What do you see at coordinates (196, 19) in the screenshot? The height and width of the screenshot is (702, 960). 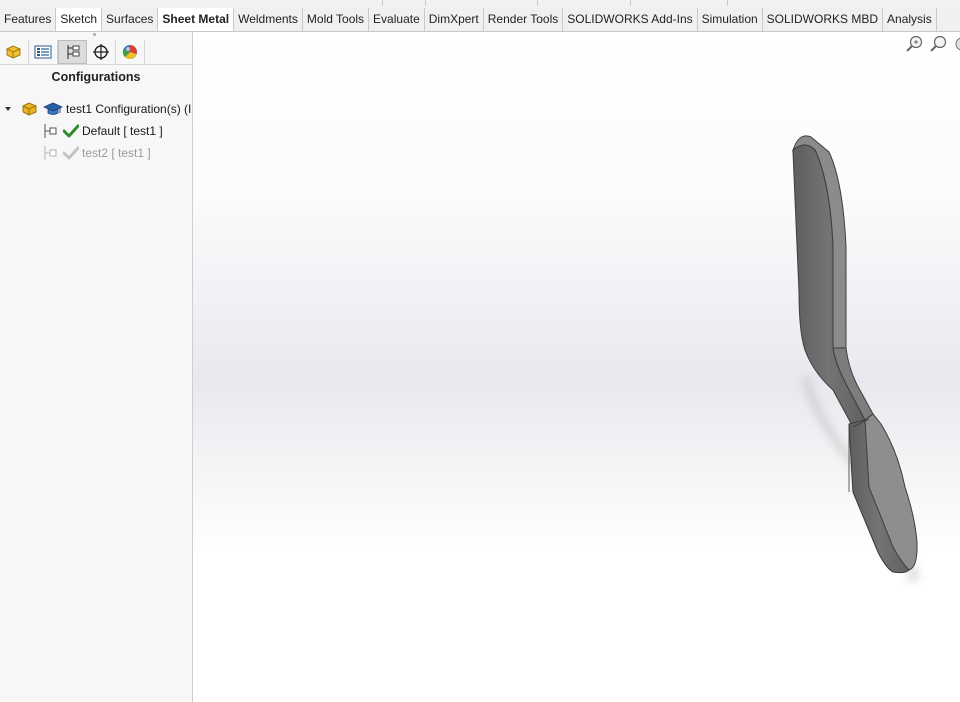 I see `tab-sheet-metal: Sheet Metal` at bounding box center [196, 19].